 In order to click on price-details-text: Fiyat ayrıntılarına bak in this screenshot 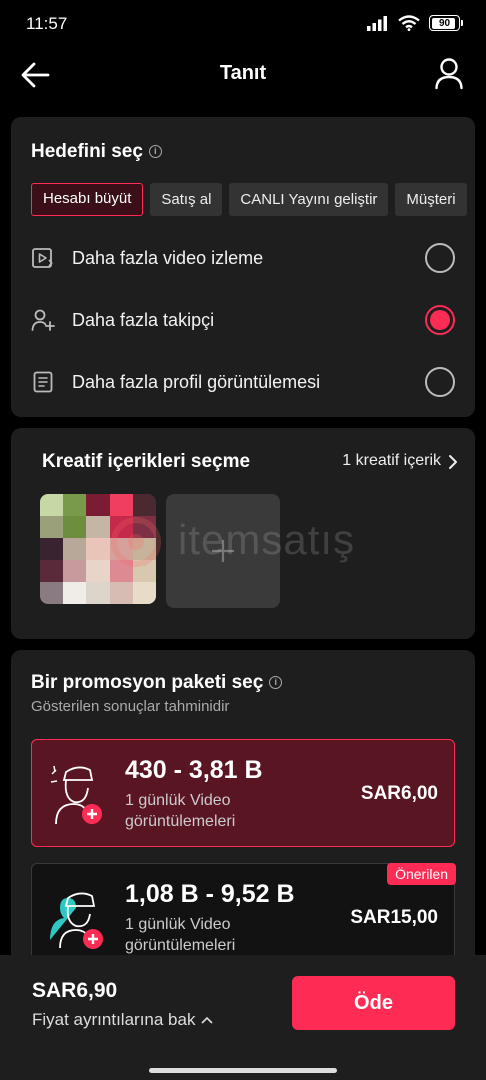, I will do `click(114, 1019)`.